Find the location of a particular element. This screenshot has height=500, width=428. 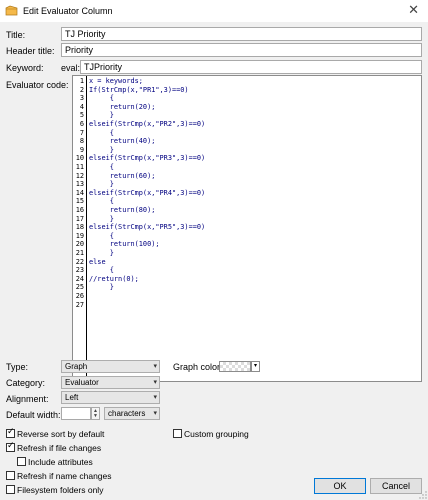

code-text: If(StrCmp(x,"PR1",3)==0) is located at coordinates (139, 89).